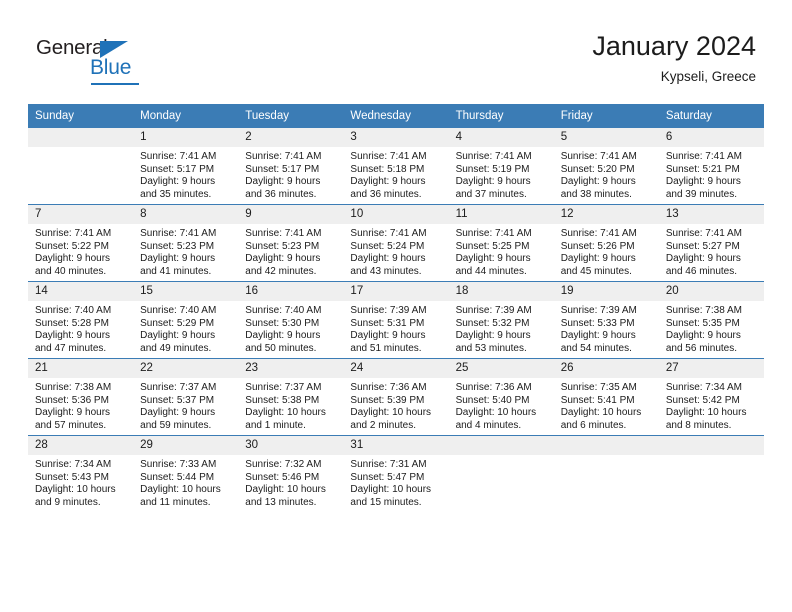 This screenshot has height=612, width=792. I want to click on day-sunrise-text: Sunrise: 7:37 AM, so click(178, 387).